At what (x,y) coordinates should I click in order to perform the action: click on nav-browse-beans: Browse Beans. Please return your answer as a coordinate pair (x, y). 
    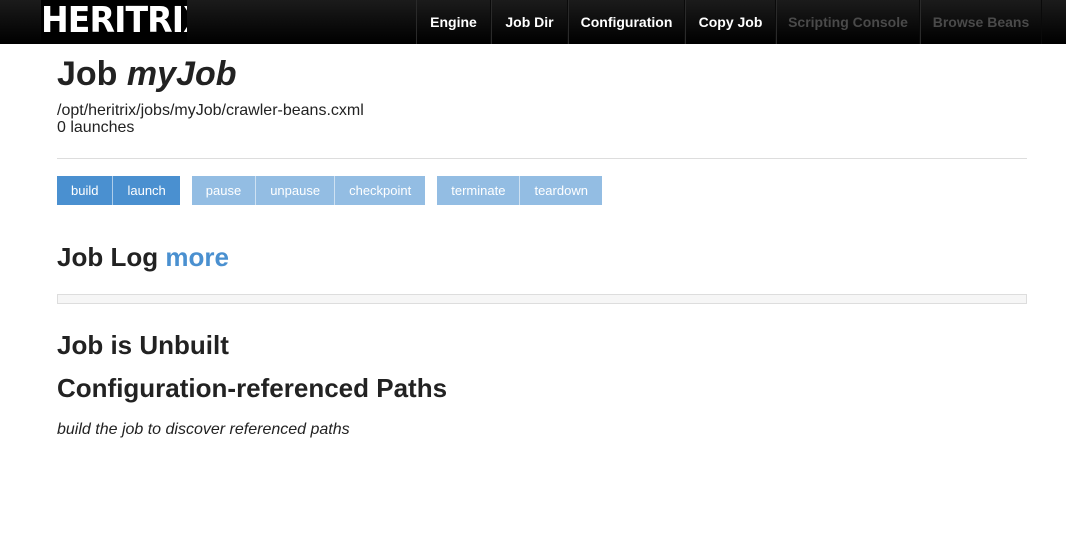
    Looking at the image, I should click on (981, 22).